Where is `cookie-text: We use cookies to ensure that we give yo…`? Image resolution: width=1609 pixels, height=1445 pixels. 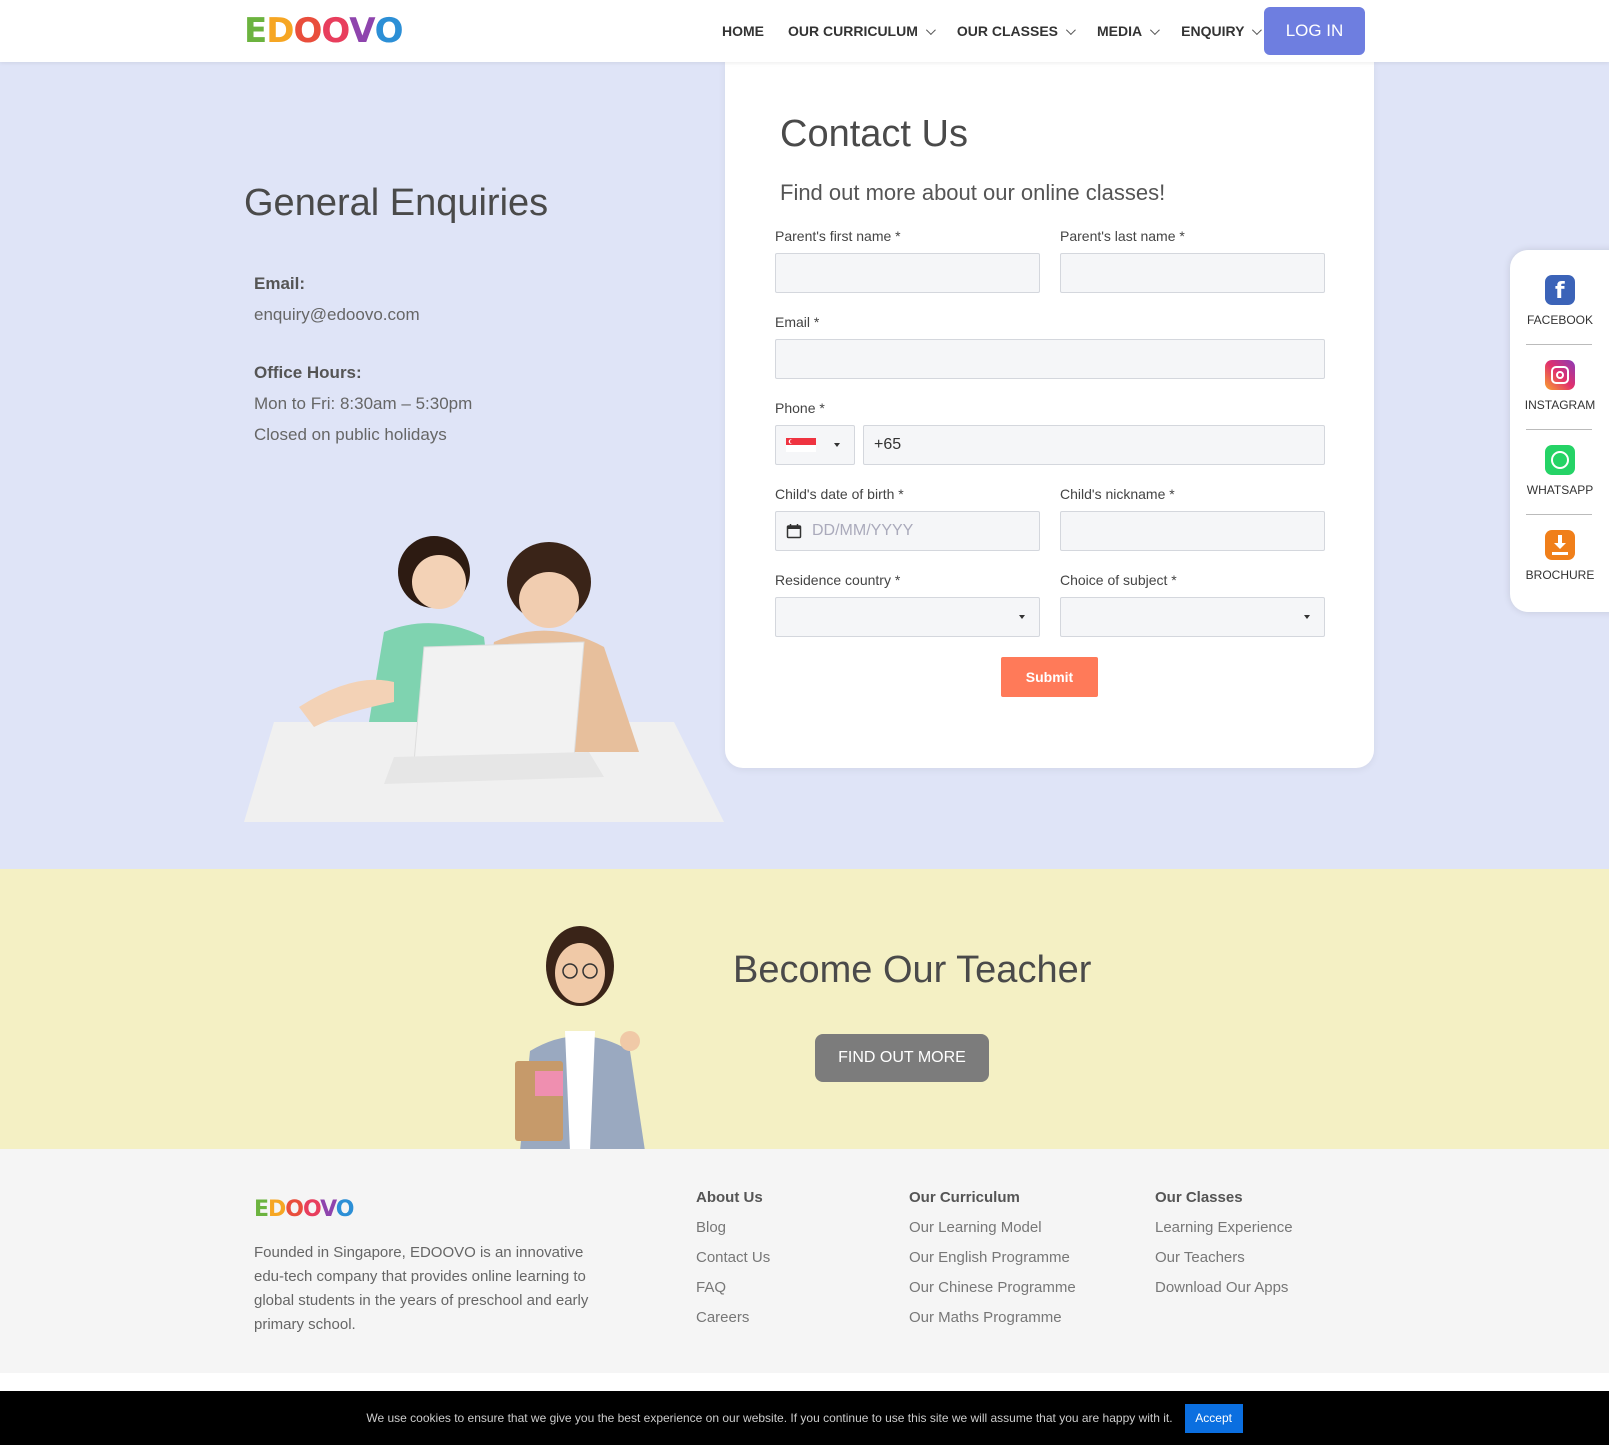 cookie-text: We use cookies to ensure that we give yo… is located at coordinates (769, 1418).